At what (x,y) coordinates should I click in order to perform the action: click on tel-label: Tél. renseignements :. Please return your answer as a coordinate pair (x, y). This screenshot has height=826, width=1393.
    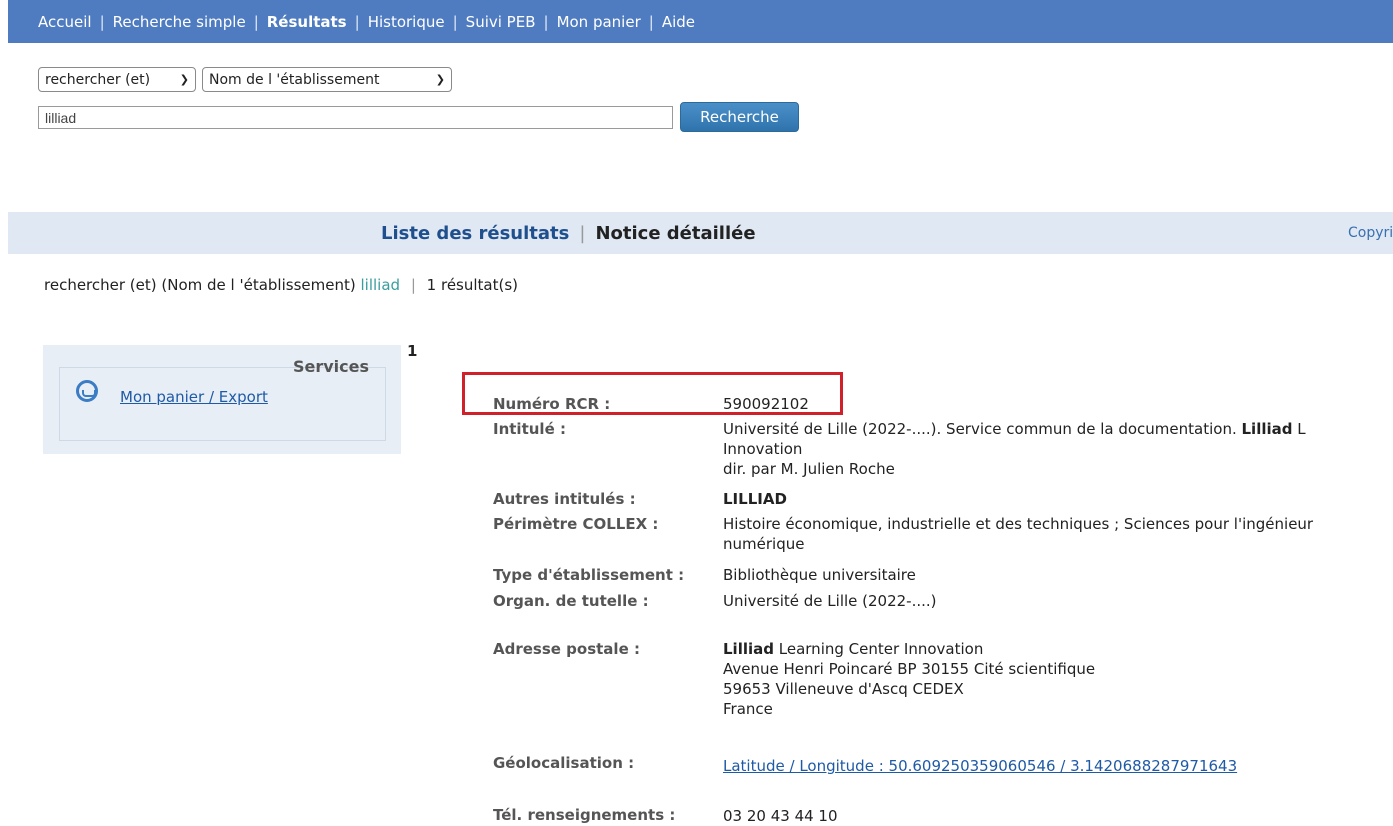
    Looking at the image, I should click on (584, 815).